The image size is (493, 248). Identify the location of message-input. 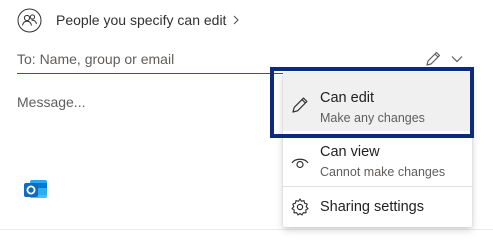
(137, 124).